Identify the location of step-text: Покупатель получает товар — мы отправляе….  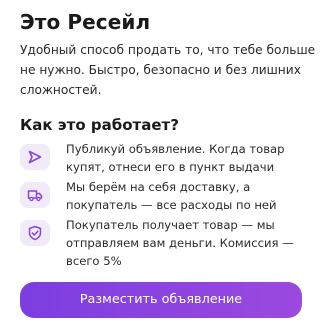
(180, 243).